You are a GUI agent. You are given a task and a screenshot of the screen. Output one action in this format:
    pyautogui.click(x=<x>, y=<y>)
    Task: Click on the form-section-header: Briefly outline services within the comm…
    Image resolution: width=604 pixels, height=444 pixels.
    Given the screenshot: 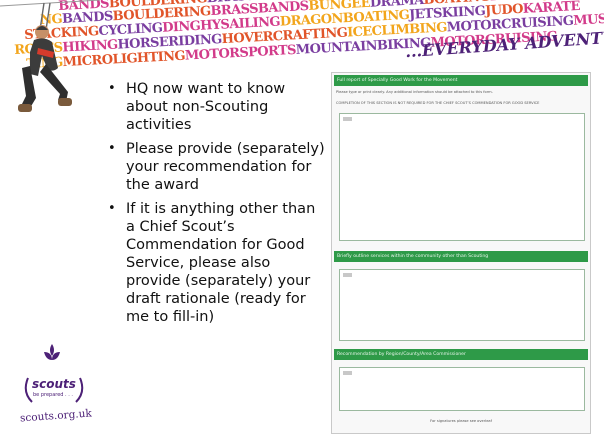 What is the action you would take?
    pyautogui.click(x=461, y=256)
    